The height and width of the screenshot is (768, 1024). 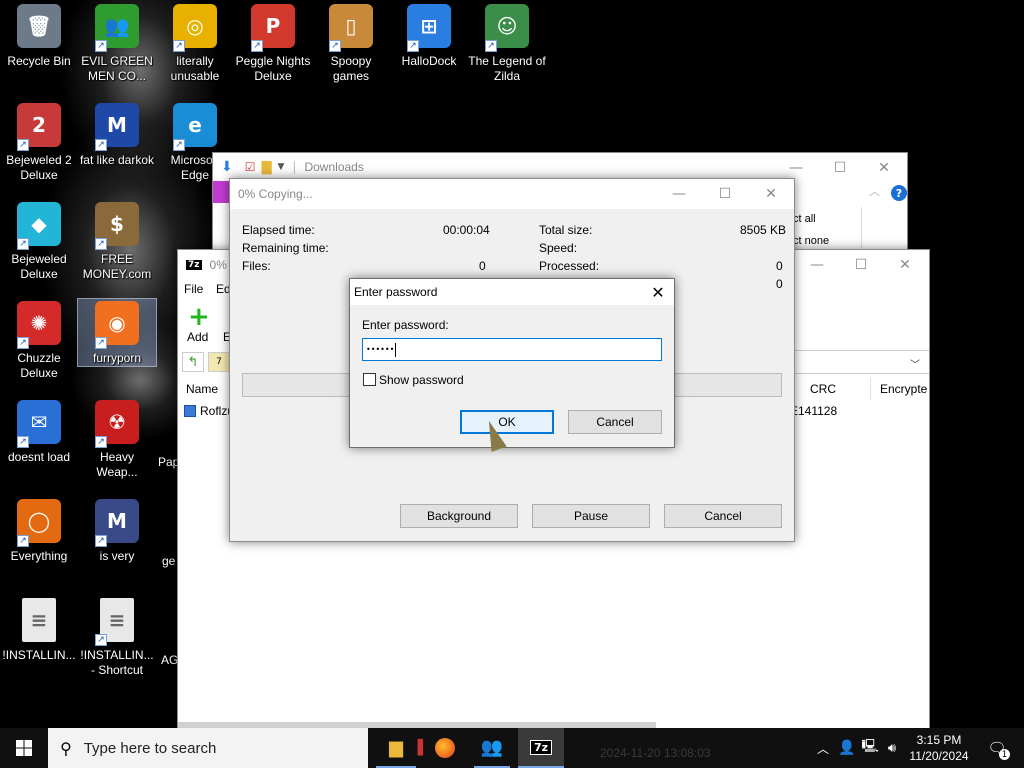 I want to click on column-header-encrypted: Encrypte, so click(x=903, y=389).